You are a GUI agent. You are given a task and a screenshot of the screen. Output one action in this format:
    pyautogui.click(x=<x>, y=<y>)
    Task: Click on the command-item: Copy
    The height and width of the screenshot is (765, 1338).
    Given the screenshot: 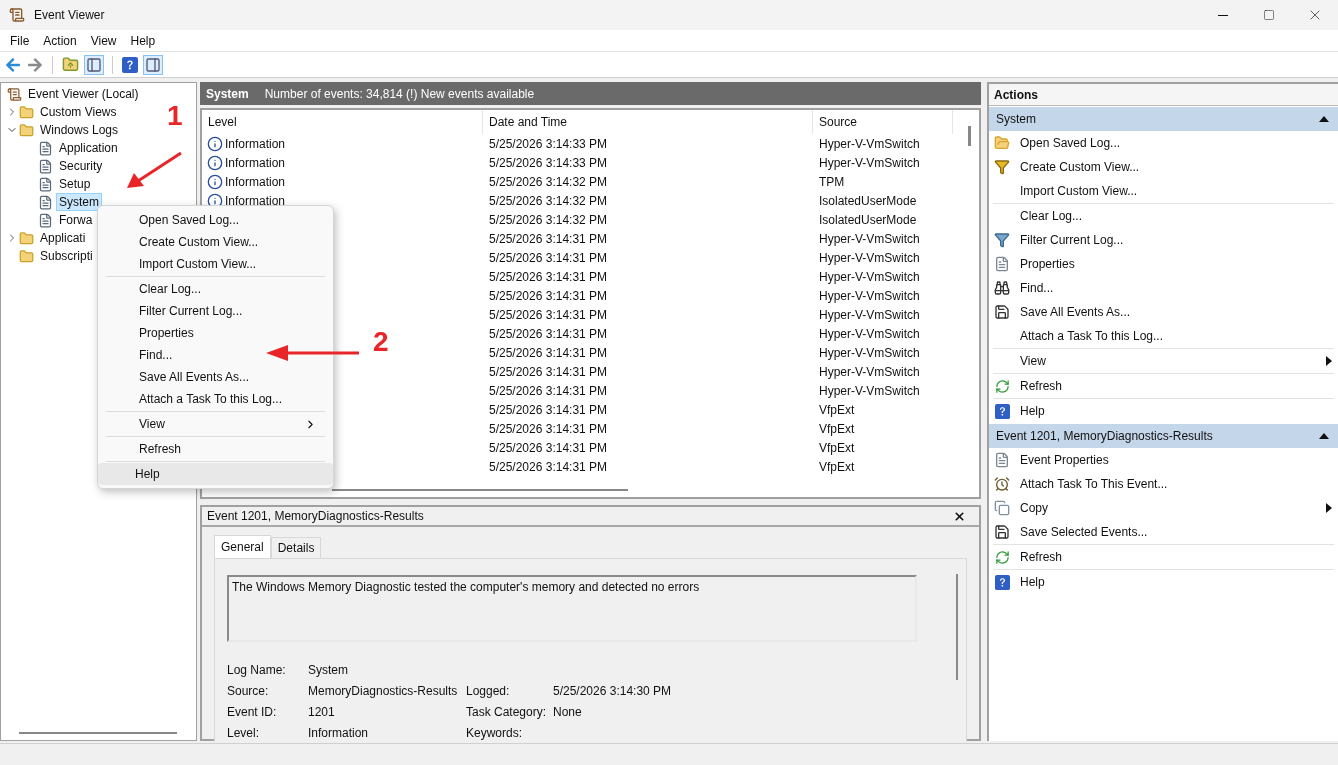 What is the action you would take?
    pyautogui.click(x=1163, y=508)
    